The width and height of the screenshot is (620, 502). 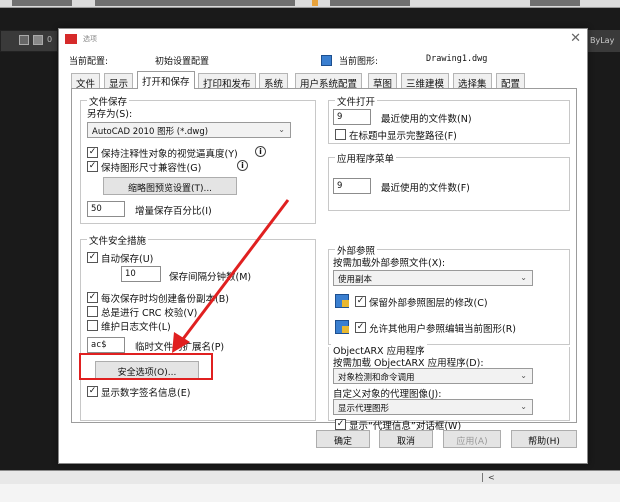 What do you see at coordinates (575, 38) in the screenshot?
I see `close-icon: ✕` at bounding box center [575, 38].